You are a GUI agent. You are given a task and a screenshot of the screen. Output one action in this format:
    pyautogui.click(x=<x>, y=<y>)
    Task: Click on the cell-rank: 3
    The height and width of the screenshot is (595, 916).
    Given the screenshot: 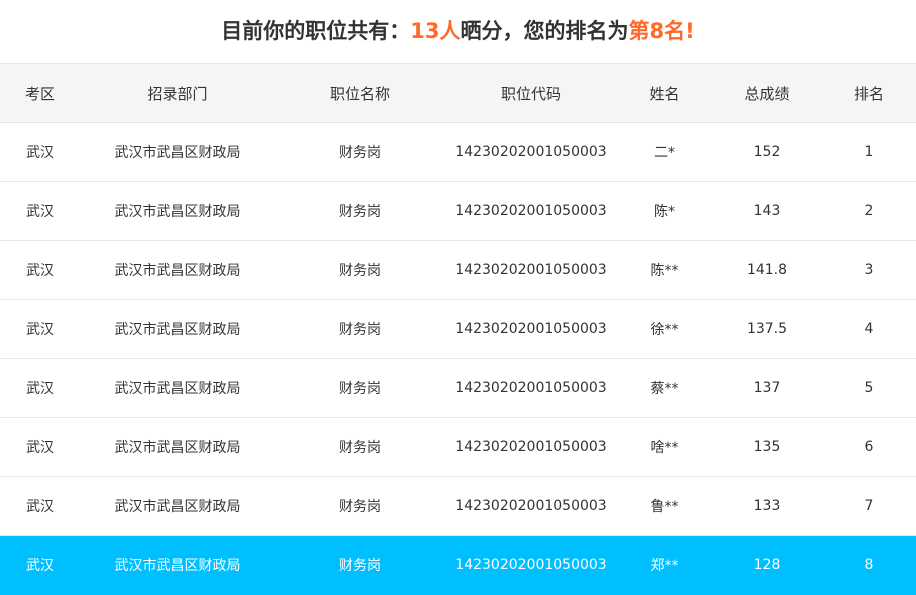 What is the action you would take?
    pyautogui.click(x=869, y=270)
    